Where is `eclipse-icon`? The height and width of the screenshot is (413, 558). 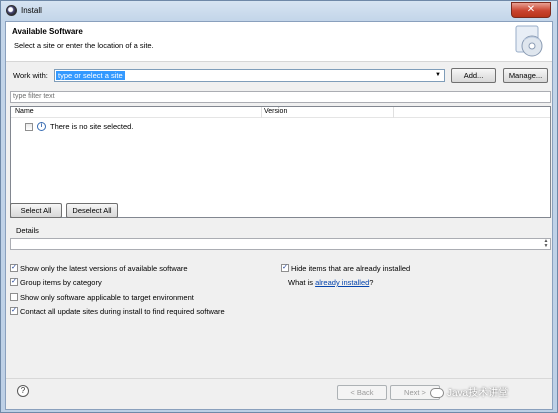
eclipse-icon is located at coordinates (11, 10).